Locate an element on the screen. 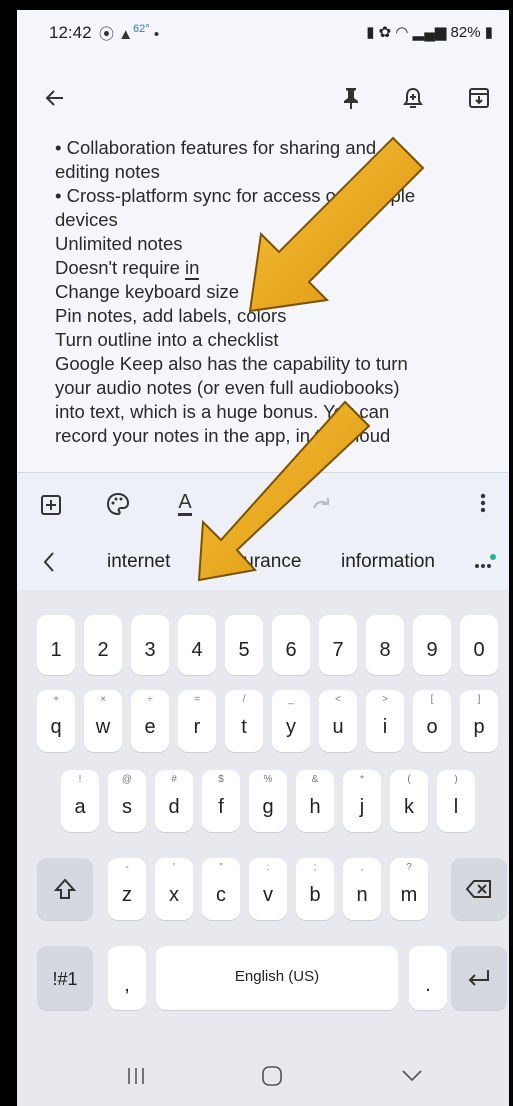 Image resolution: width=513 pixels, height=1106 pixels. collapse-toolbar-button is located at coordinates (49, 562).